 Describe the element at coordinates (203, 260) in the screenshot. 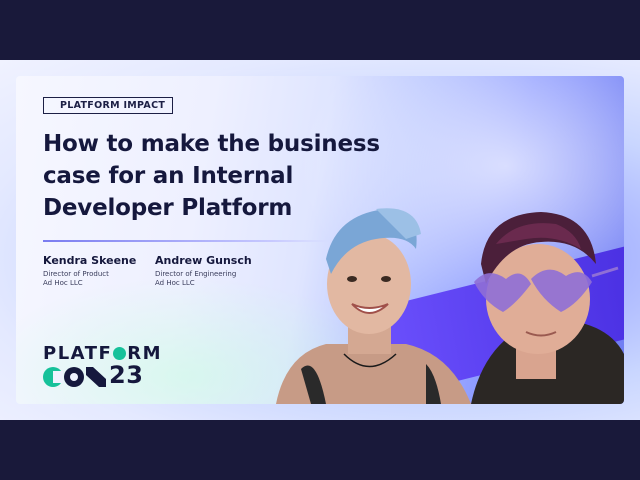

I see `speaker-name: Andrew Gunsch` at that location.